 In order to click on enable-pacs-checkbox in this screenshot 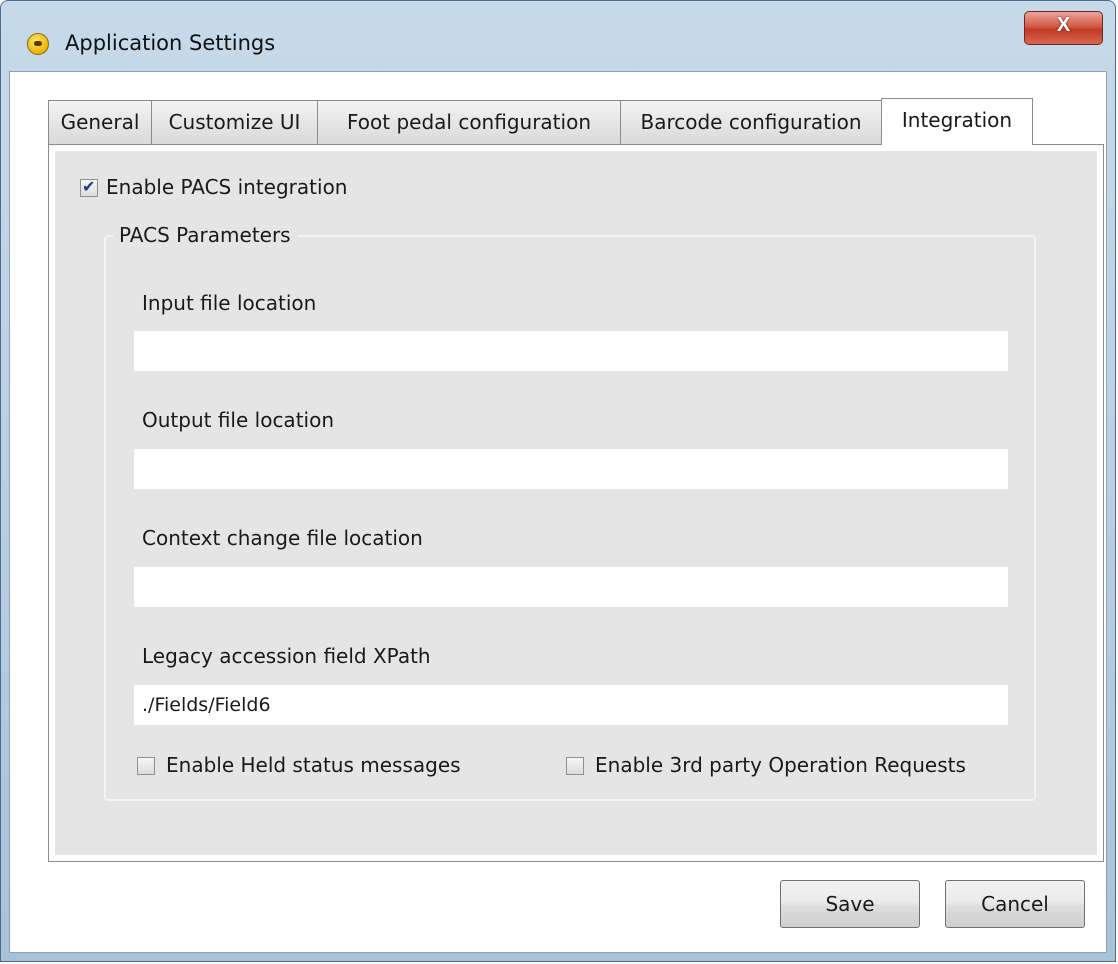, I will do `click(89, 187)`.